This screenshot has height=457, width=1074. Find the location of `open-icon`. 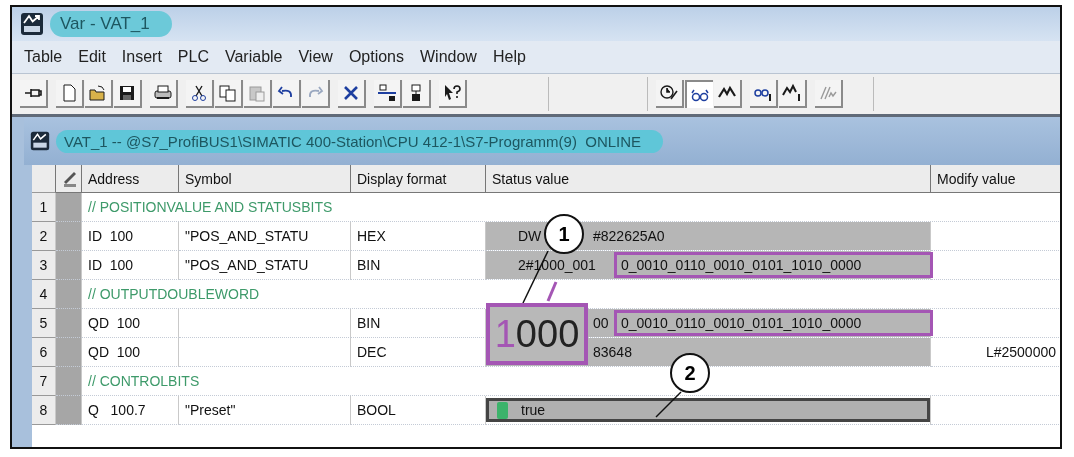

open-icon is located at coordinates (98, 93).